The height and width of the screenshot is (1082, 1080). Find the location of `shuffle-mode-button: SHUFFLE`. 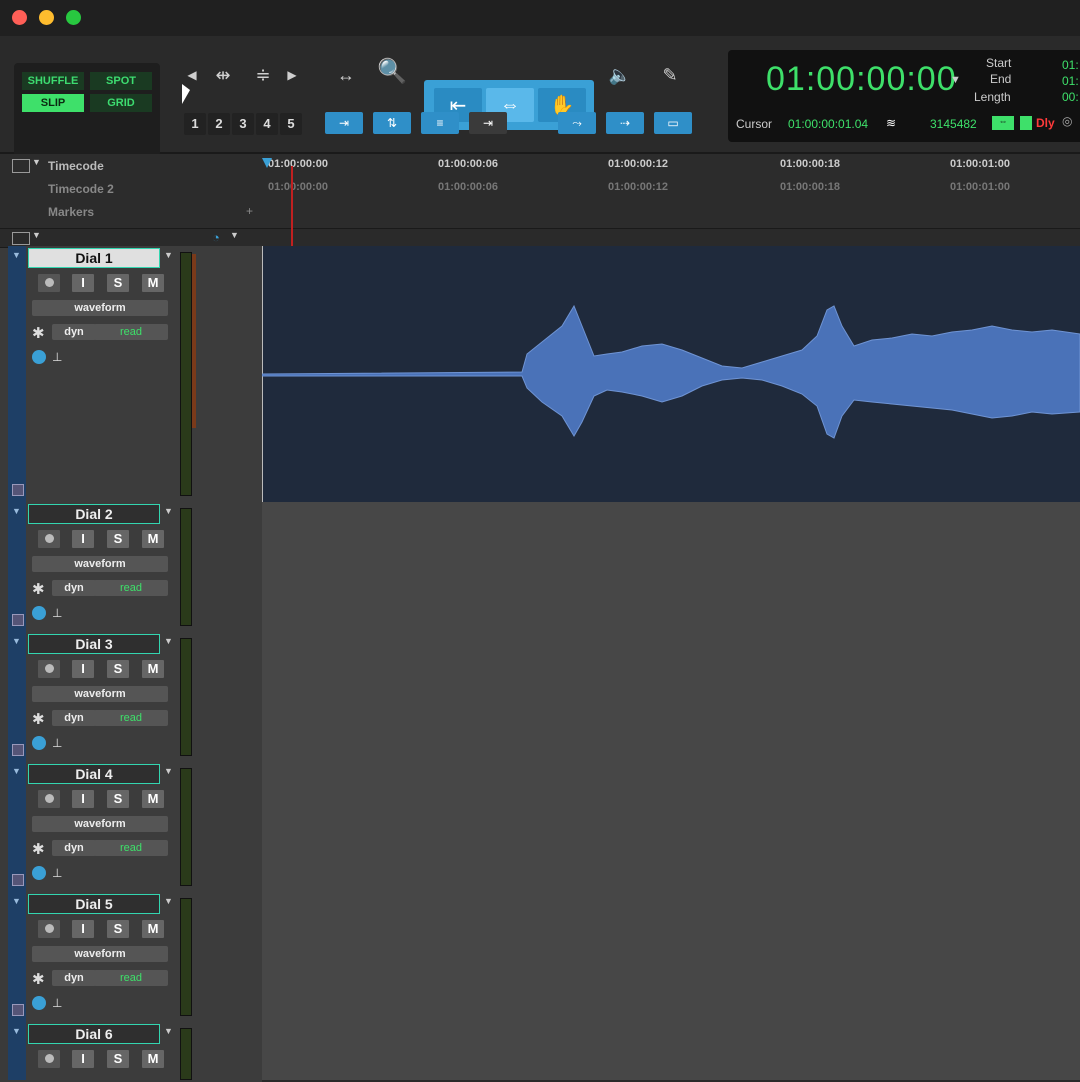

shuffle-mode-button: SHUFFLE is located at coordinates (53, 81).